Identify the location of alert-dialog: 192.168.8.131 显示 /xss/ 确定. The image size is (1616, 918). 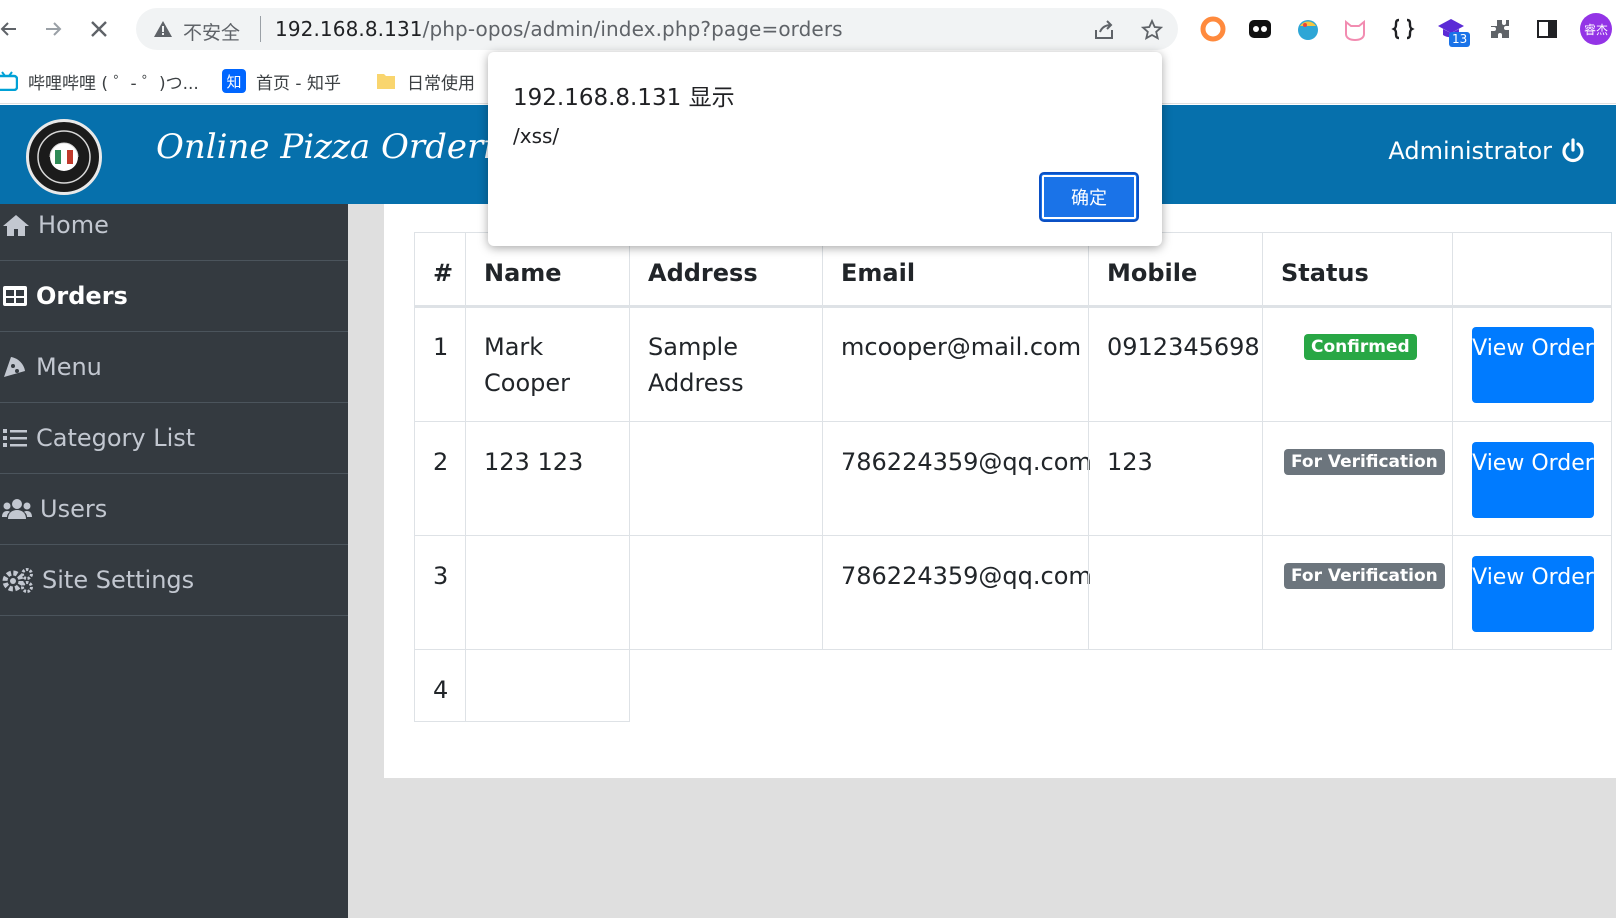
(825, 149).